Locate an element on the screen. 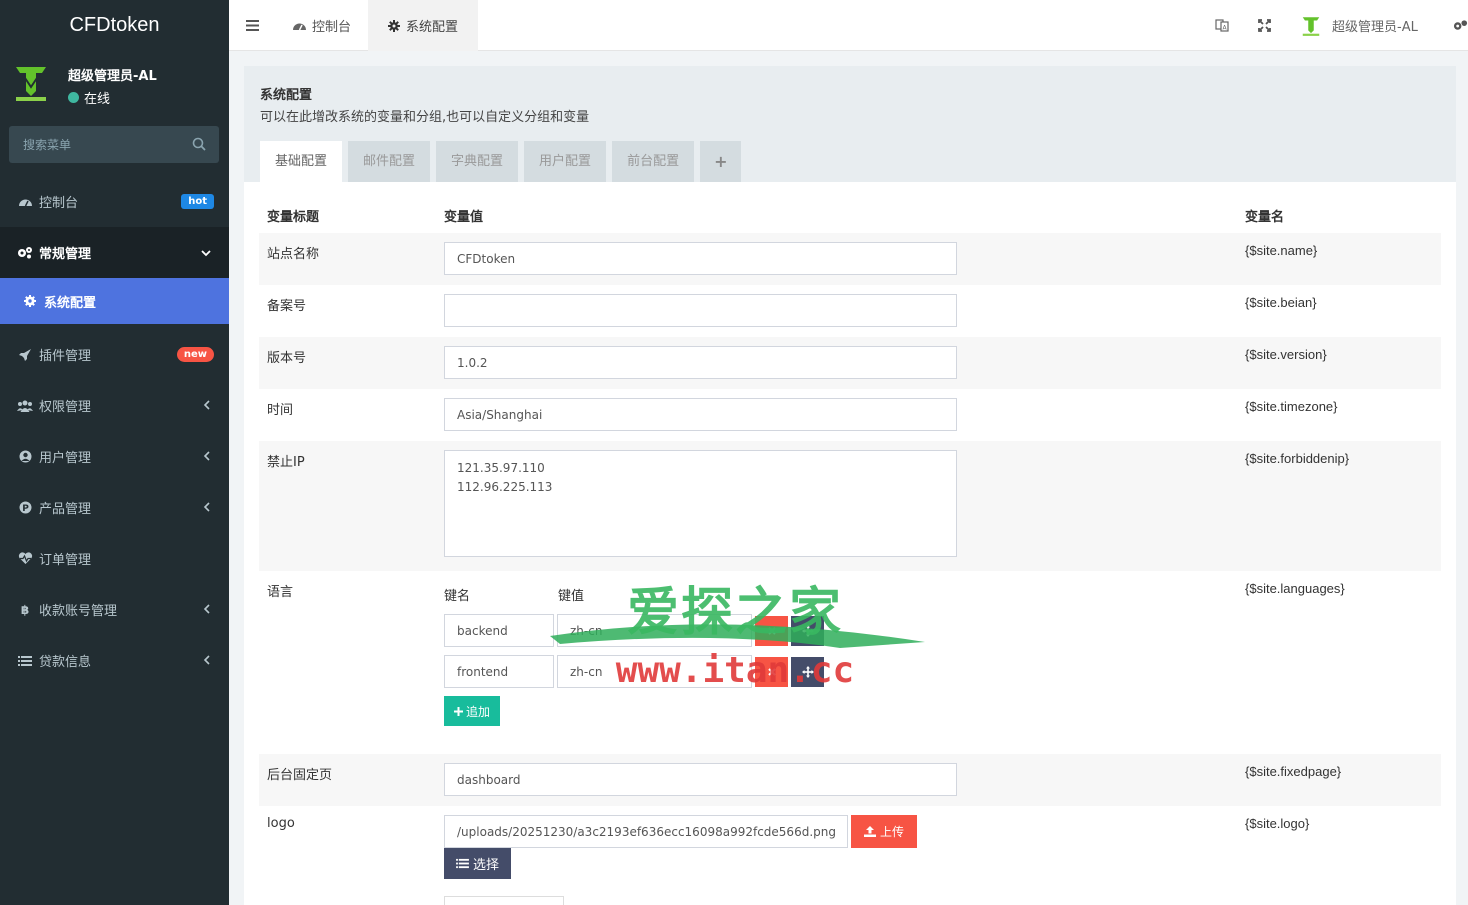 The width and height of the screenshot is (1468, 905). sidebar-item-permissions: 权限管理 is located at coordinates (114, 405).